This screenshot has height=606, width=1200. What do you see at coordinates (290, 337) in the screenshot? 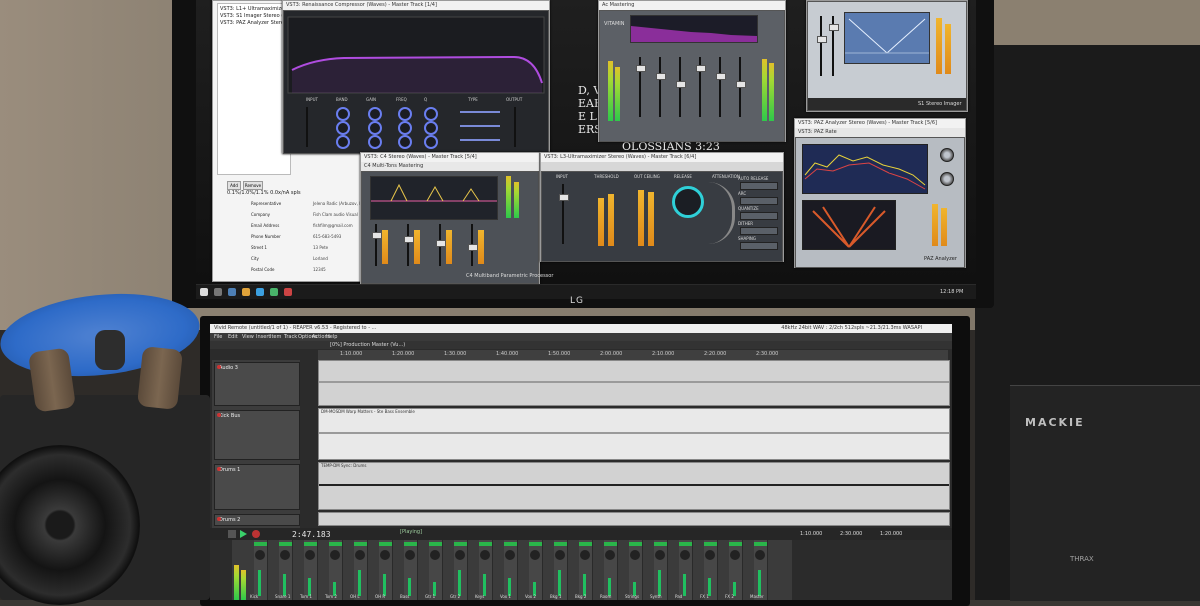
I see `menu-item: Track` at bounding box center [290, 337].